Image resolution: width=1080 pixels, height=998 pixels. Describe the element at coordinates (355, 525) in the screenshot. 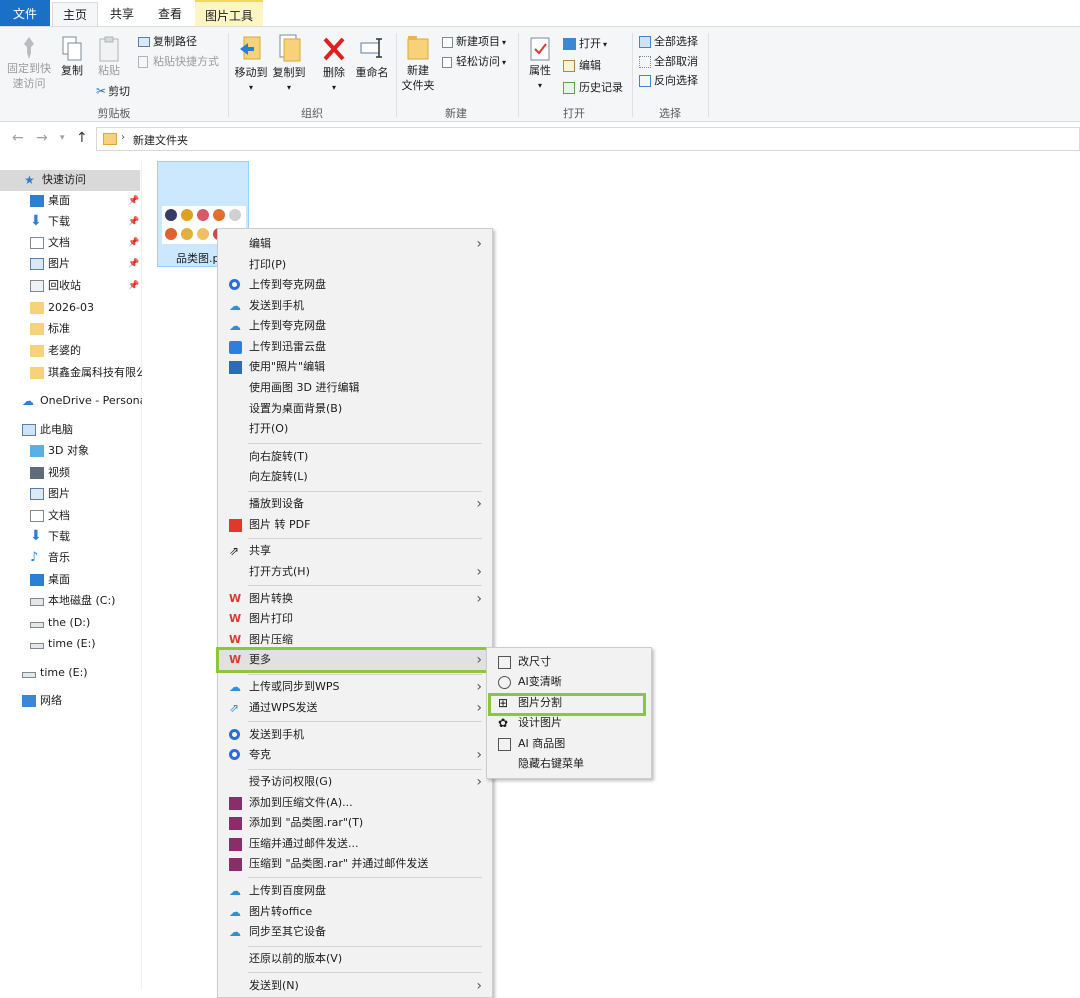

I see `menu-item-to-pdf: 图片 转 PDF` at that location.